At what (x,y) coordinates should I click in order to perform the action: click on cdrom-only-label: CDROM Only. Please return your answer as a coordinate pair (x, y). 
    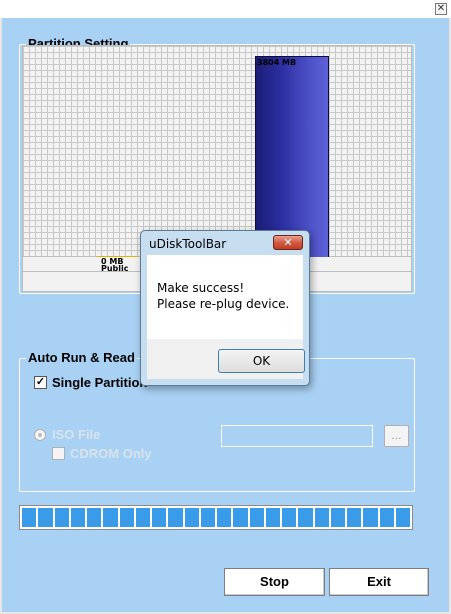
    Looking at the image, I should click on (111, 453).